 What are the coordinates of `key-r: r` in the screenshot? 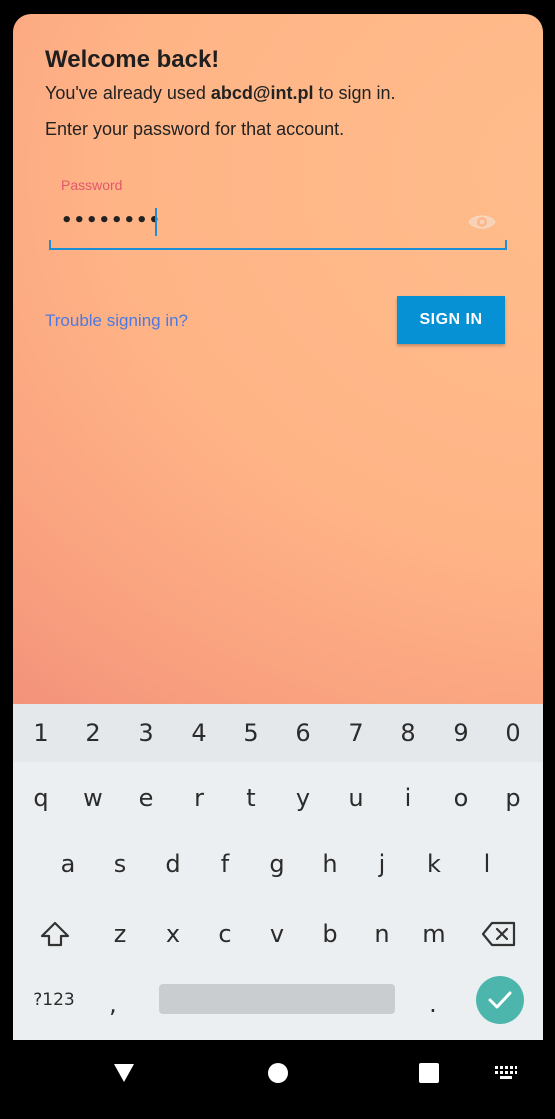 It's located at (199, 798).